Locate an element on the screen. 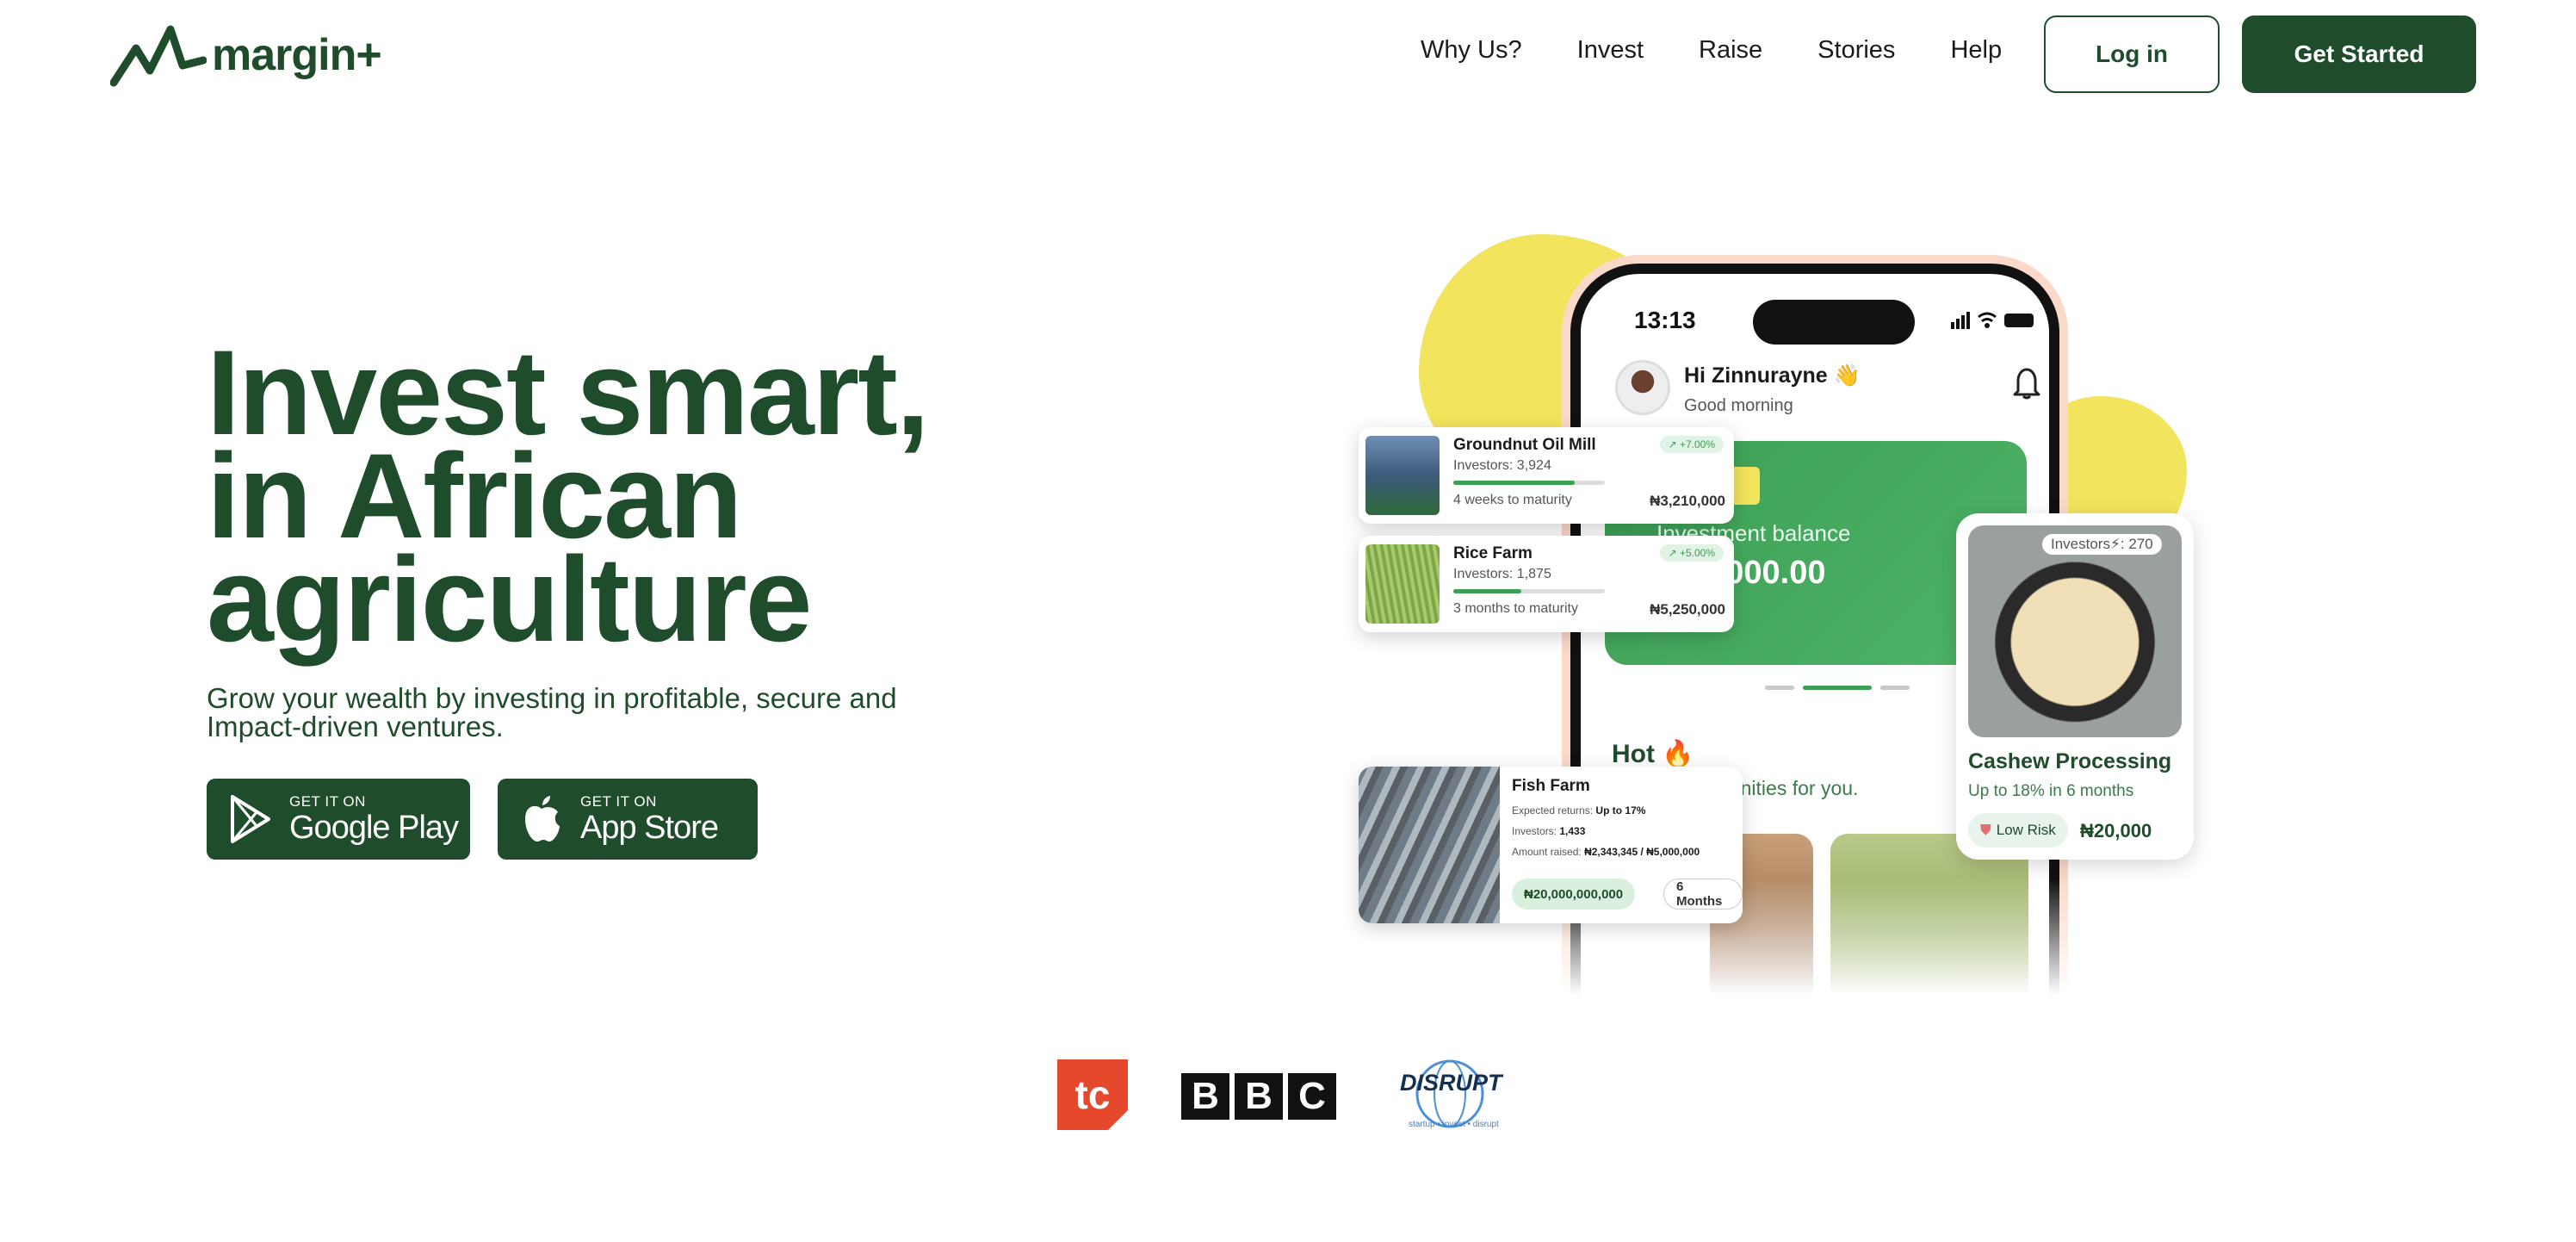 Image resolution: width=2576 pixels, height=1242 pixels. nav-link-help: Help is located at coordinates (1976, 50).